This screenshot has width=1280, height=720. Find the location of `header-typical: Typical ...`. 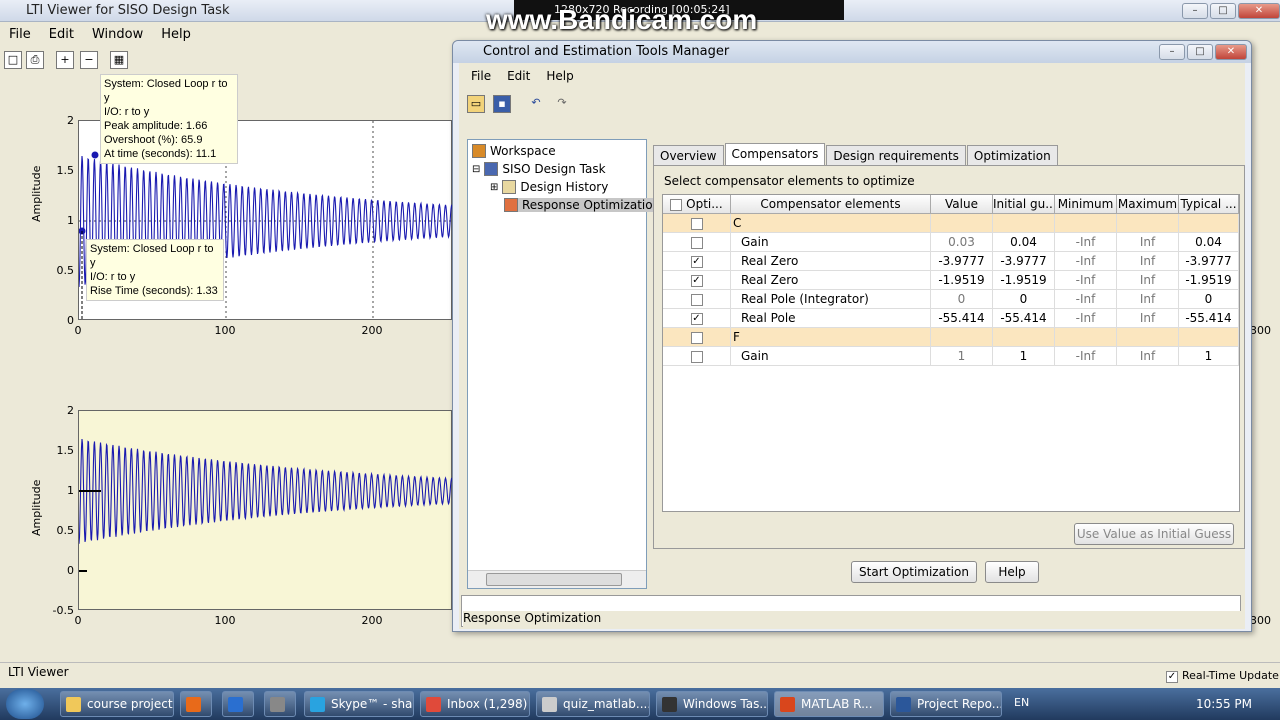

header-typical: Typical ... is located at coordinates (1209, 204).